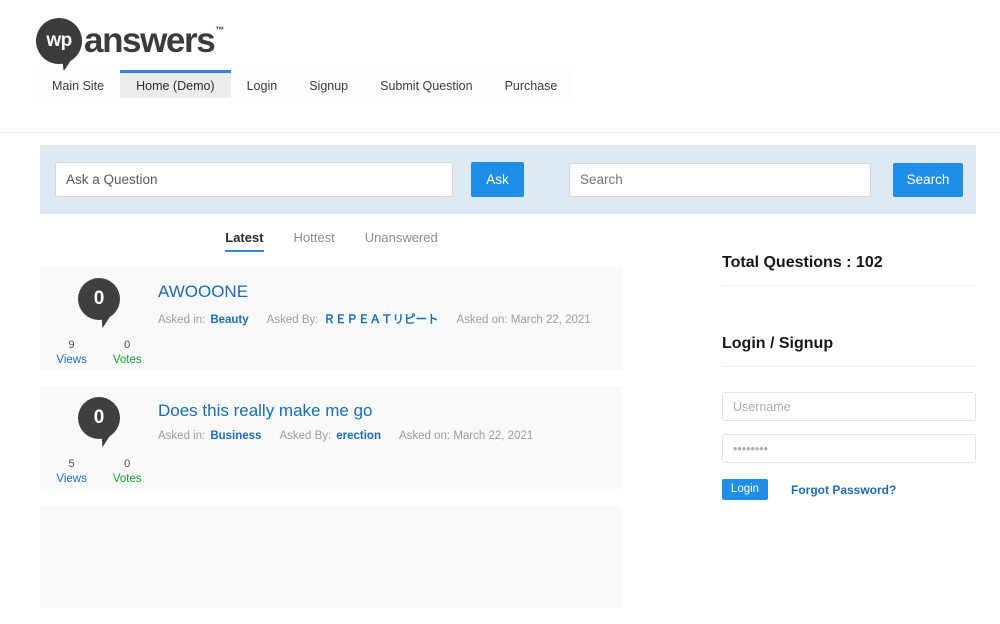 The height and width of the screenshot is (624, 1000). What do you see at coordinates (745, 489) in the screenshot?
I see `login-button: Login` at bounding box center [745, 489].